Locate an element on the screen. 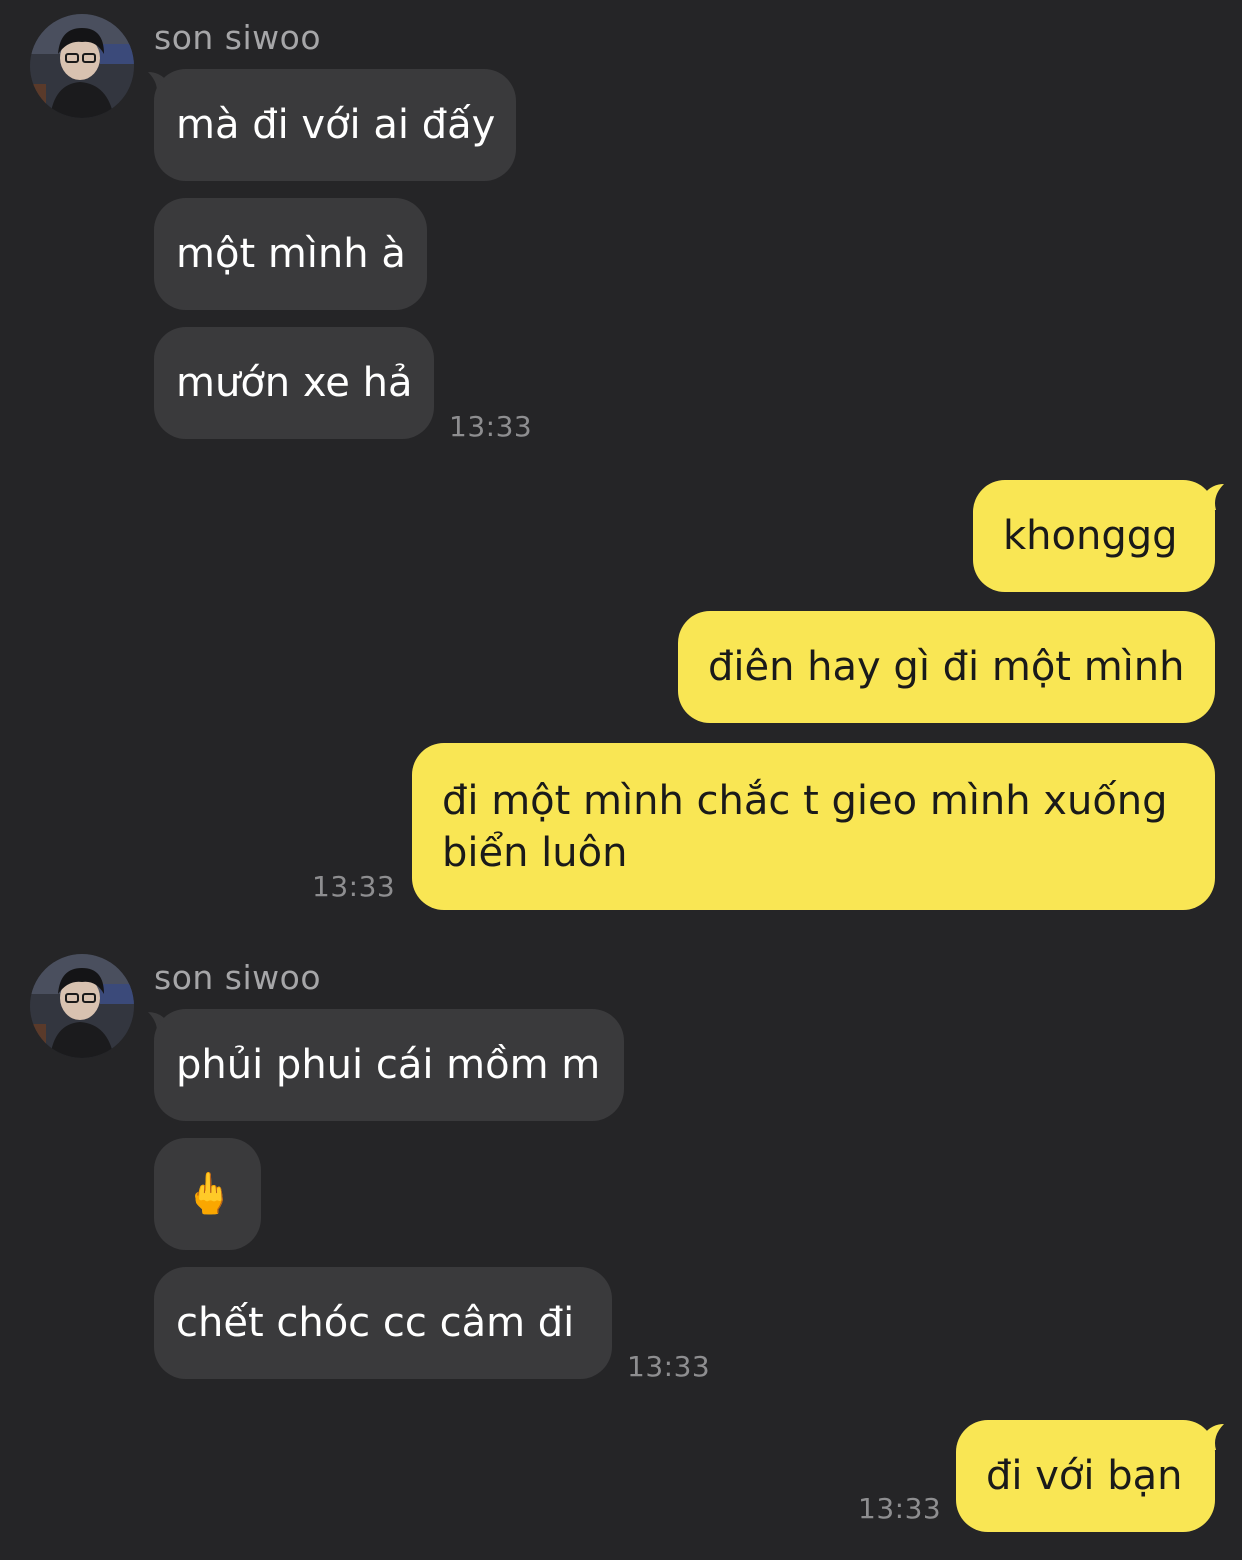  message-bubble-incoming: một mình à is located at coordinates (290, 254).